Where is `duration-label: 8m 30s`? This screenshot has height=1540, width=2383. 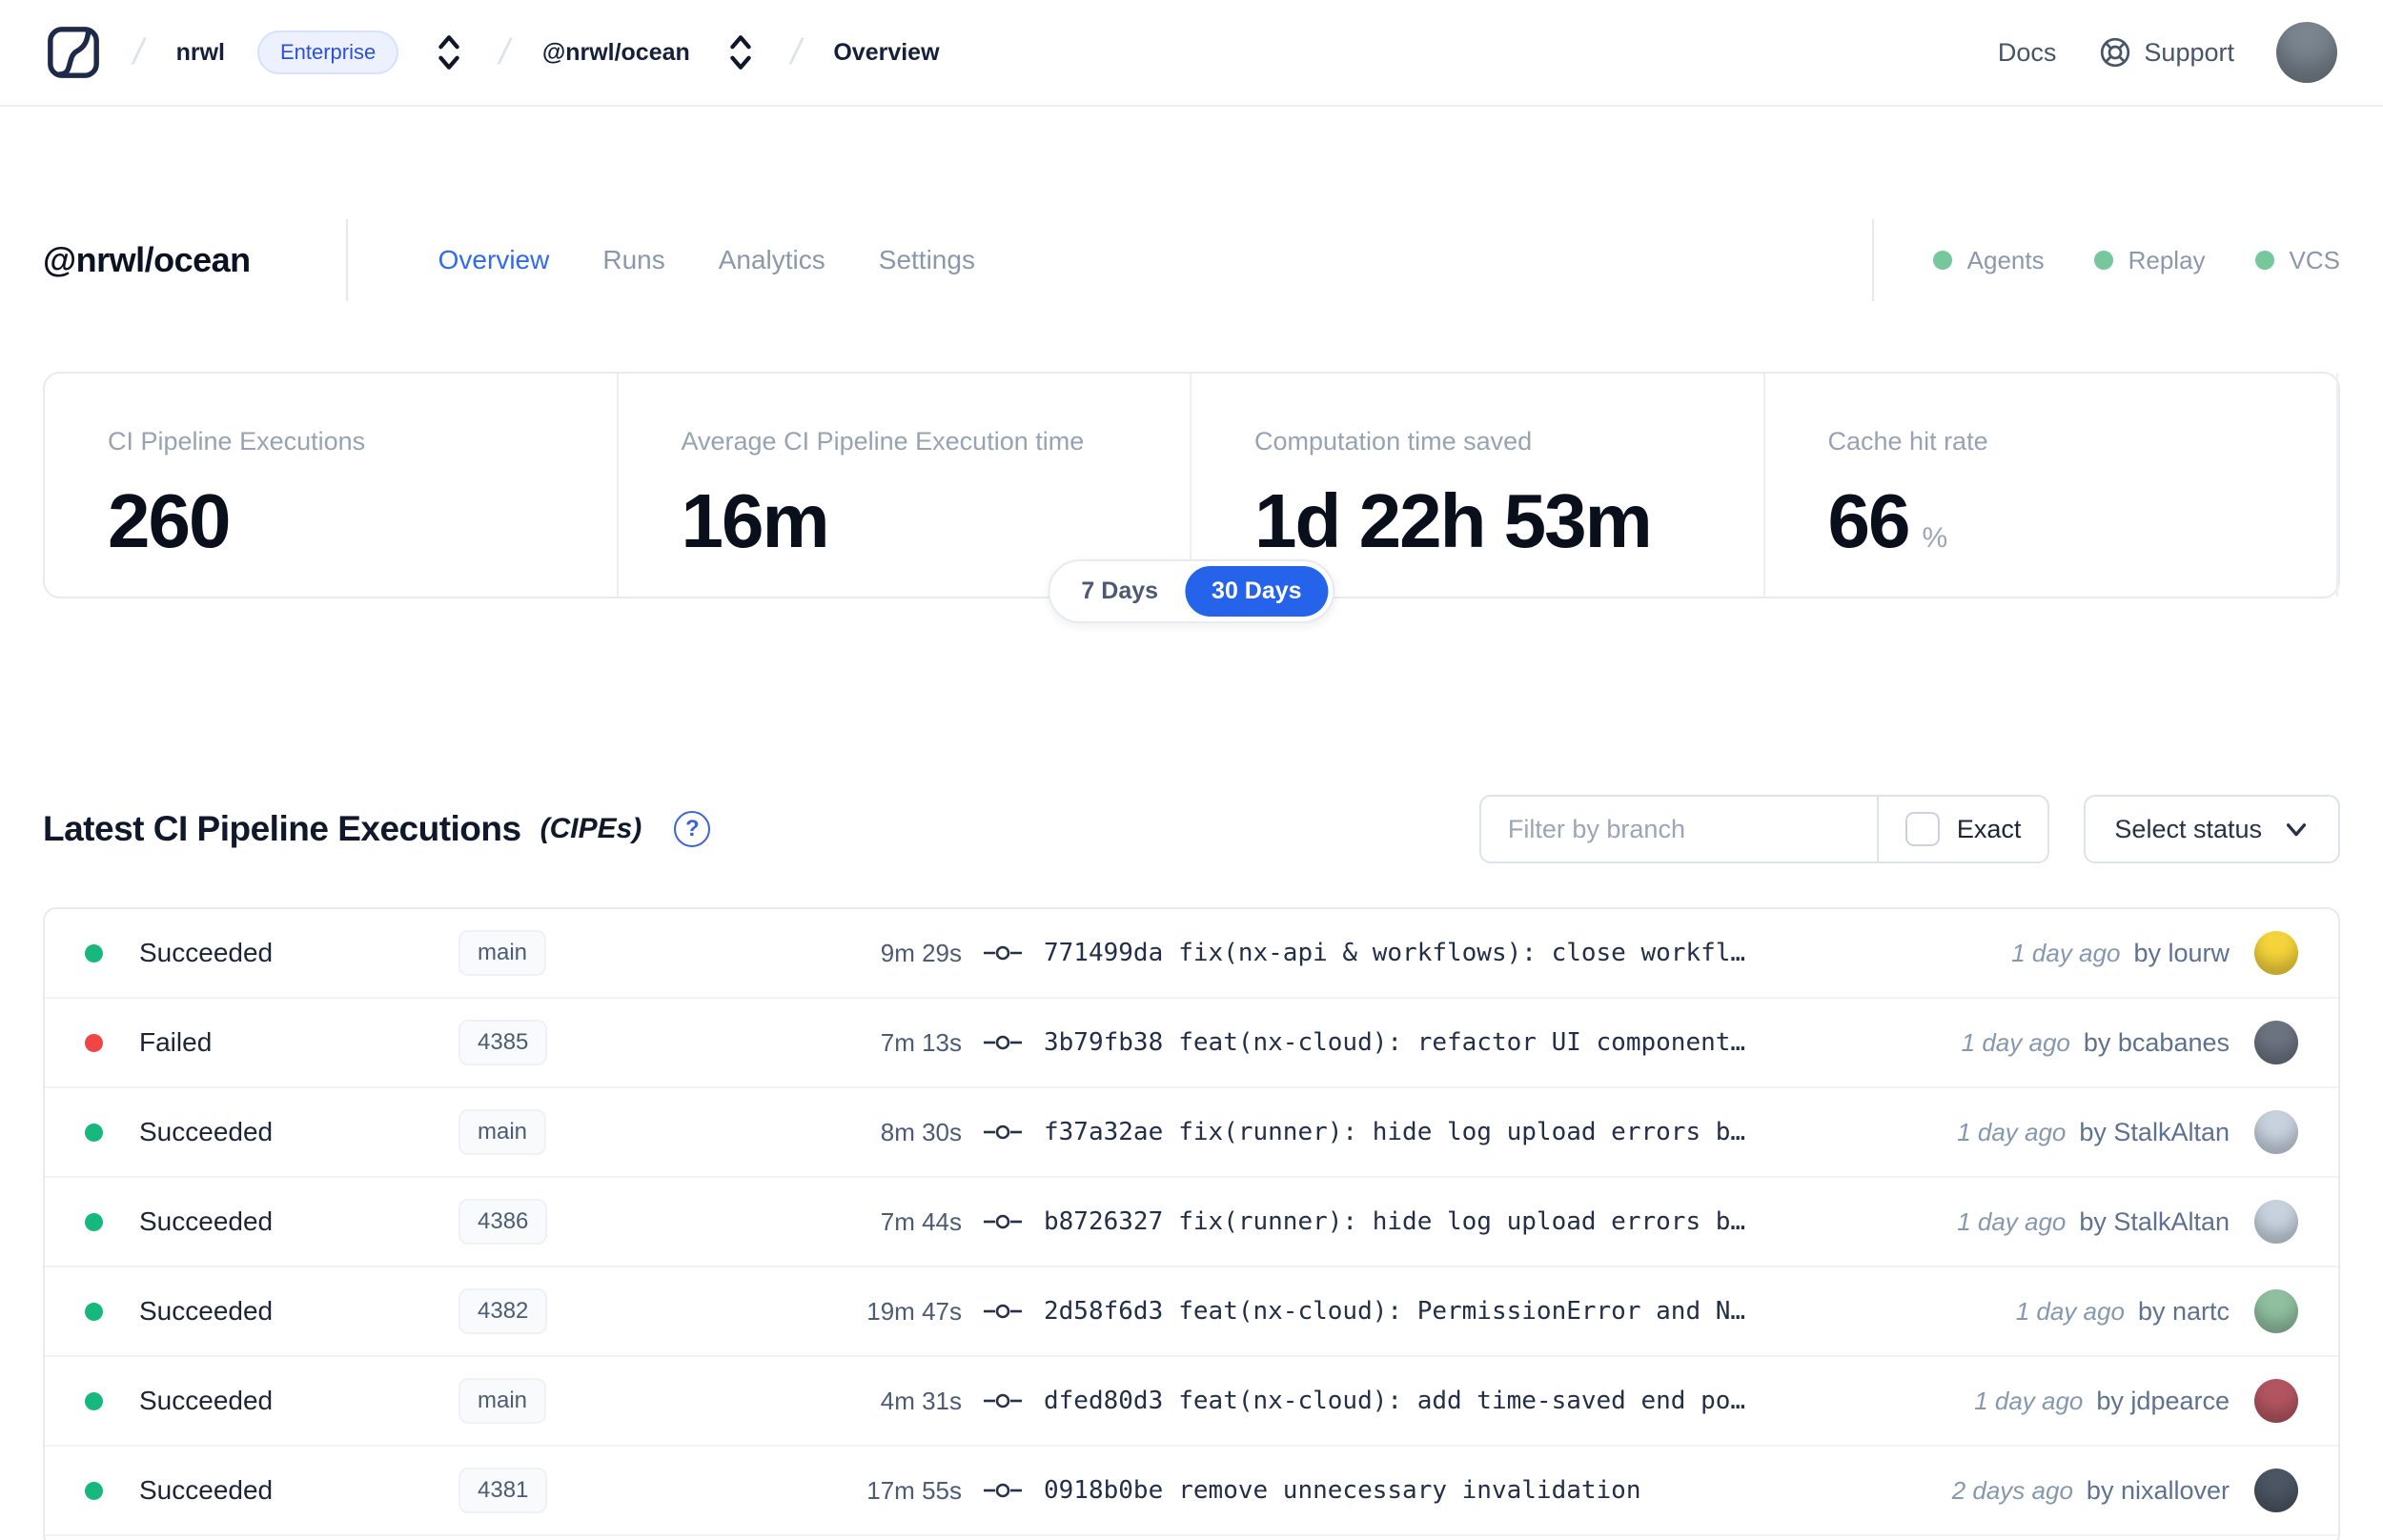
duration-label: 8m 30s is located at coordinates (921, 1131).